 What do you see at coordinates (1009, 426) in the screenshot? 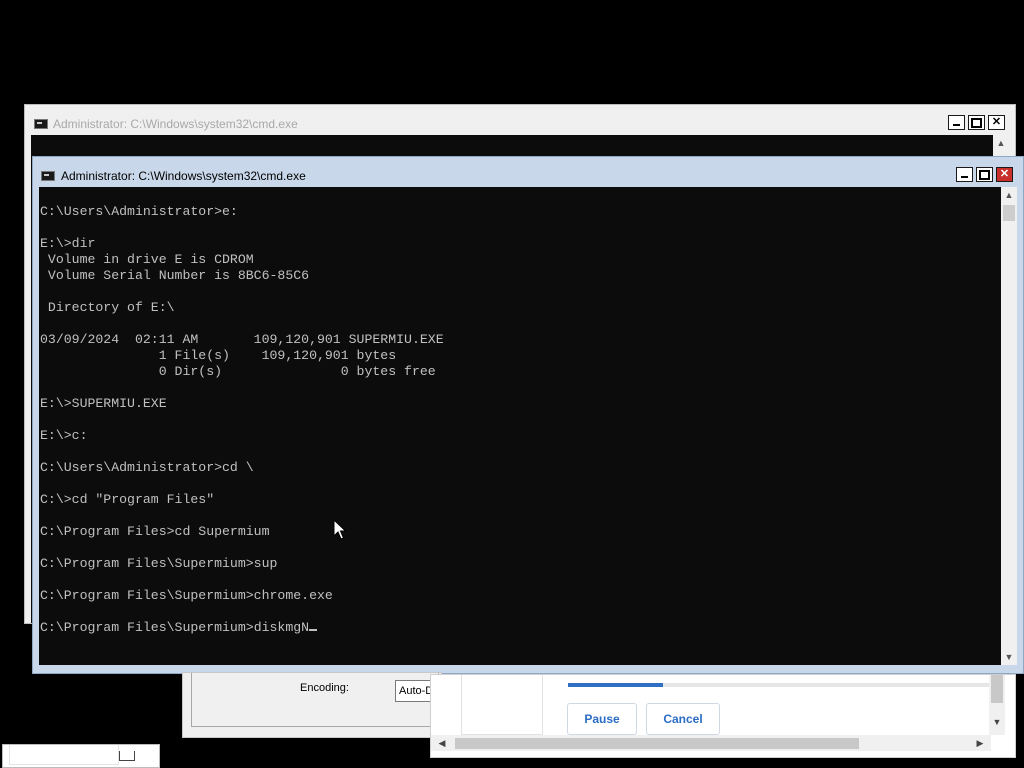
I see `vertical-scrollbar: ▲ ▼` at bounding box center [1009, 426].